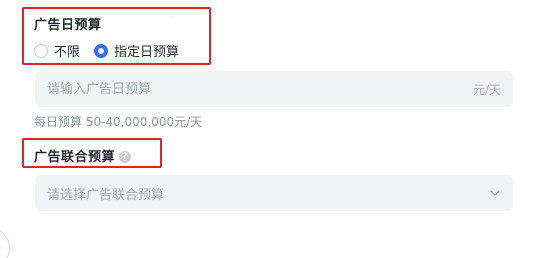 The height and width of the screenshot is (258, 551). What do you see at coordinates (67, 52) in the screenshot?
I see `radio-unlimited-label: 不限` at bounding box center [67, 52].